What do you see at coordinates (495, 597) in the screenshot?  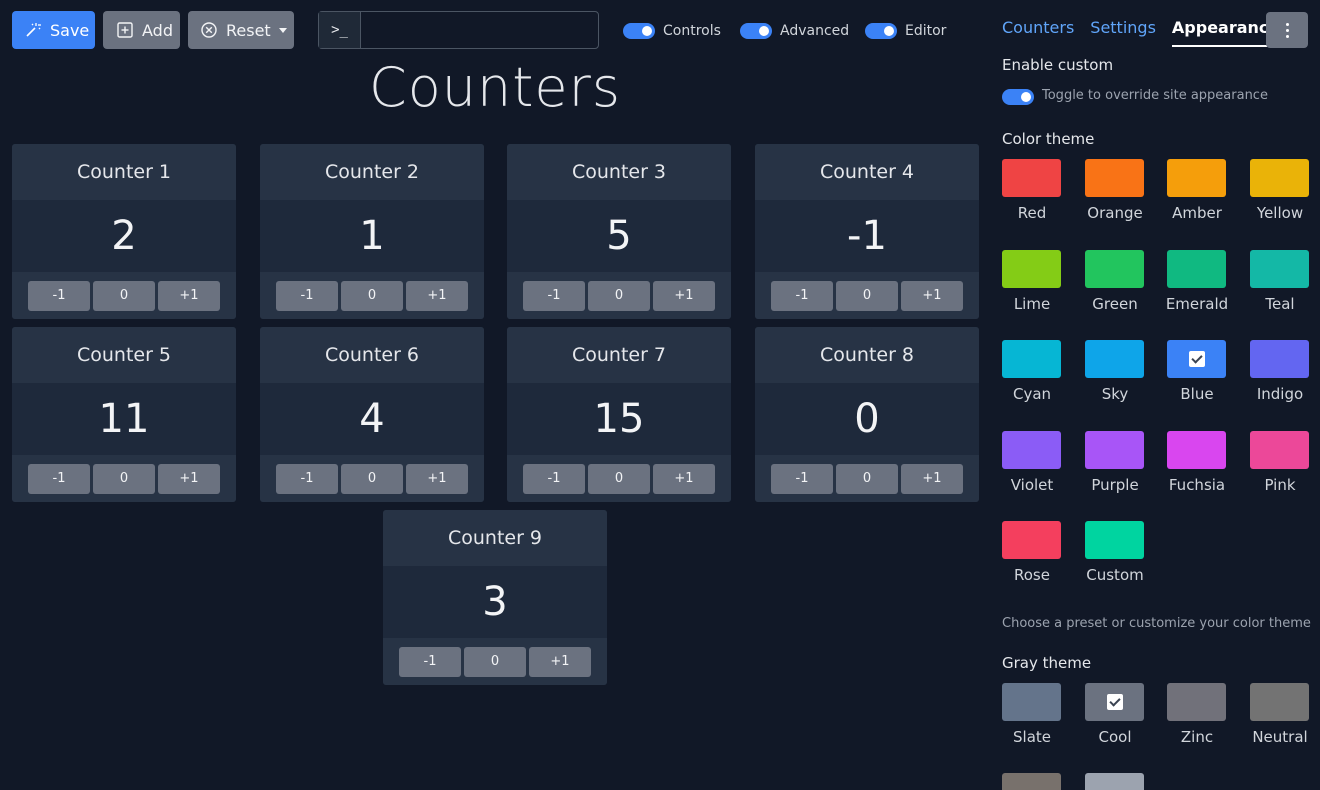 I see `counter-card: Counter 9 3 -1 0 +1` at bounding box center [495, 597].